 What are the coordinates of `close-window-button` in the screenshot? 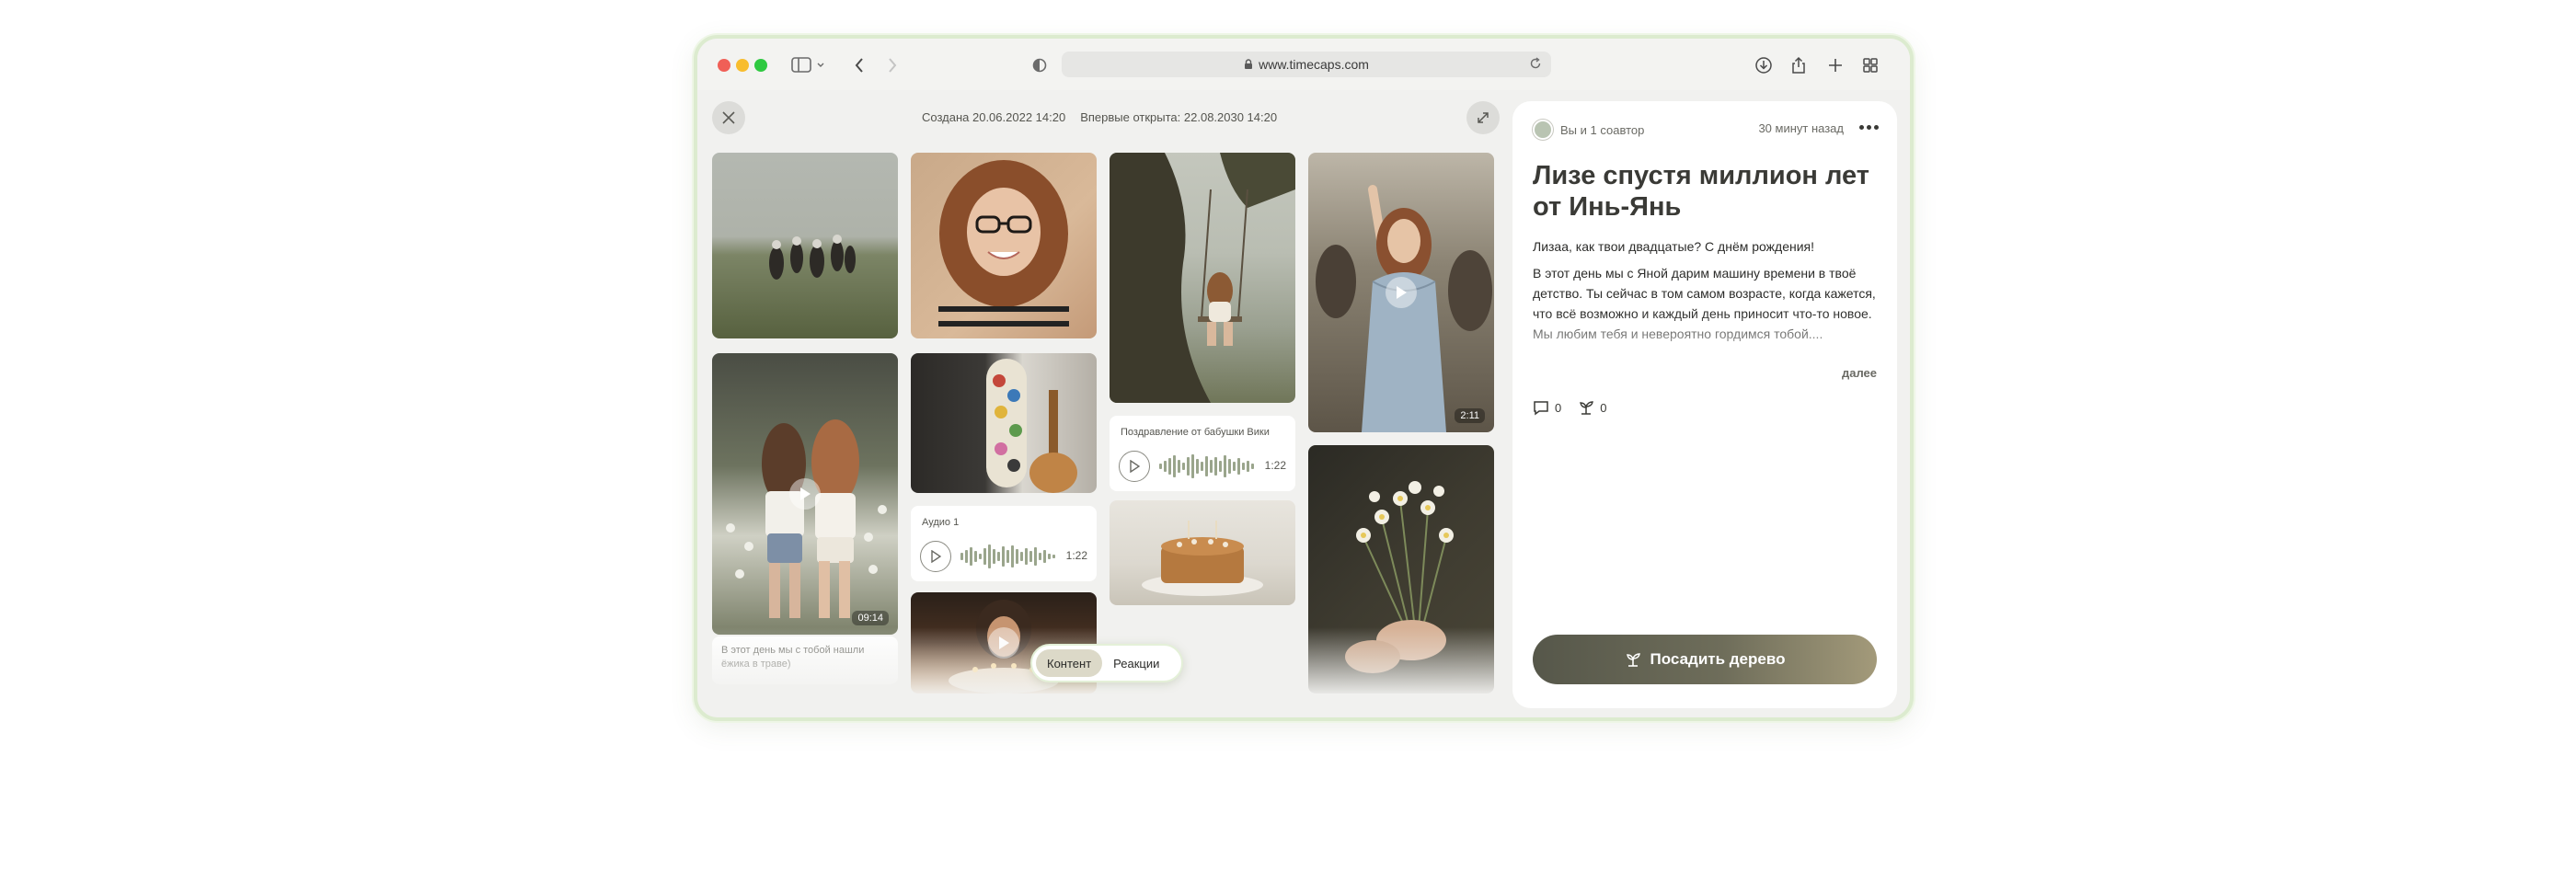 It's located at (724, 65).